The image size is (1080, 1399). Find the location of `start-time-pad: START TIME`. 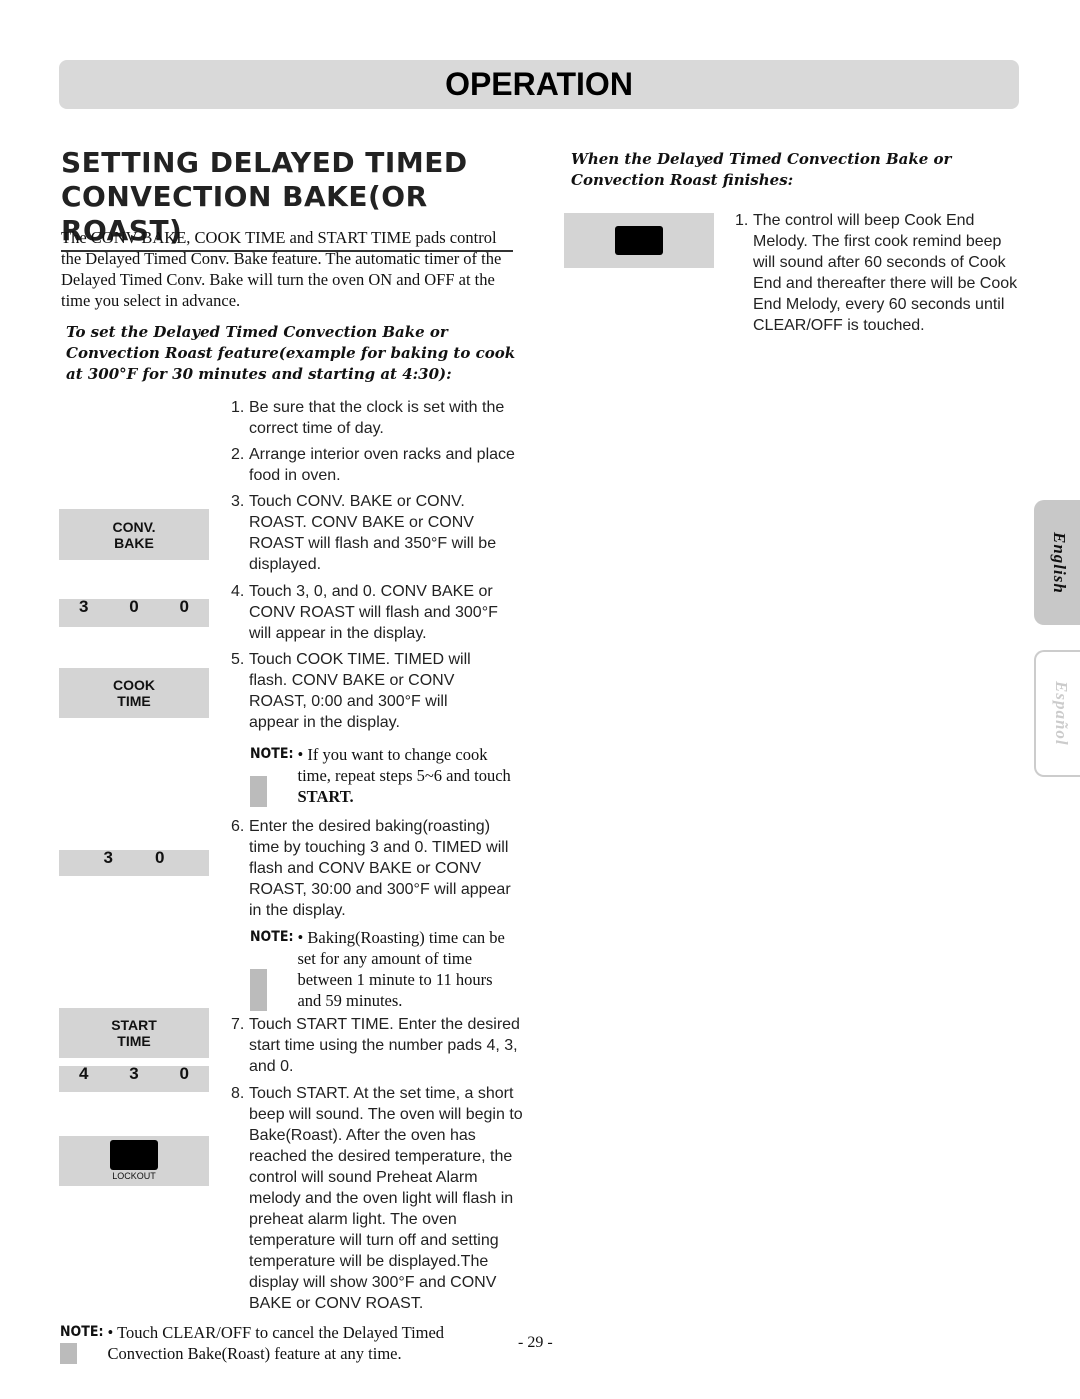

start-time-pad: START TIME is located at coordinates (134, 1033).